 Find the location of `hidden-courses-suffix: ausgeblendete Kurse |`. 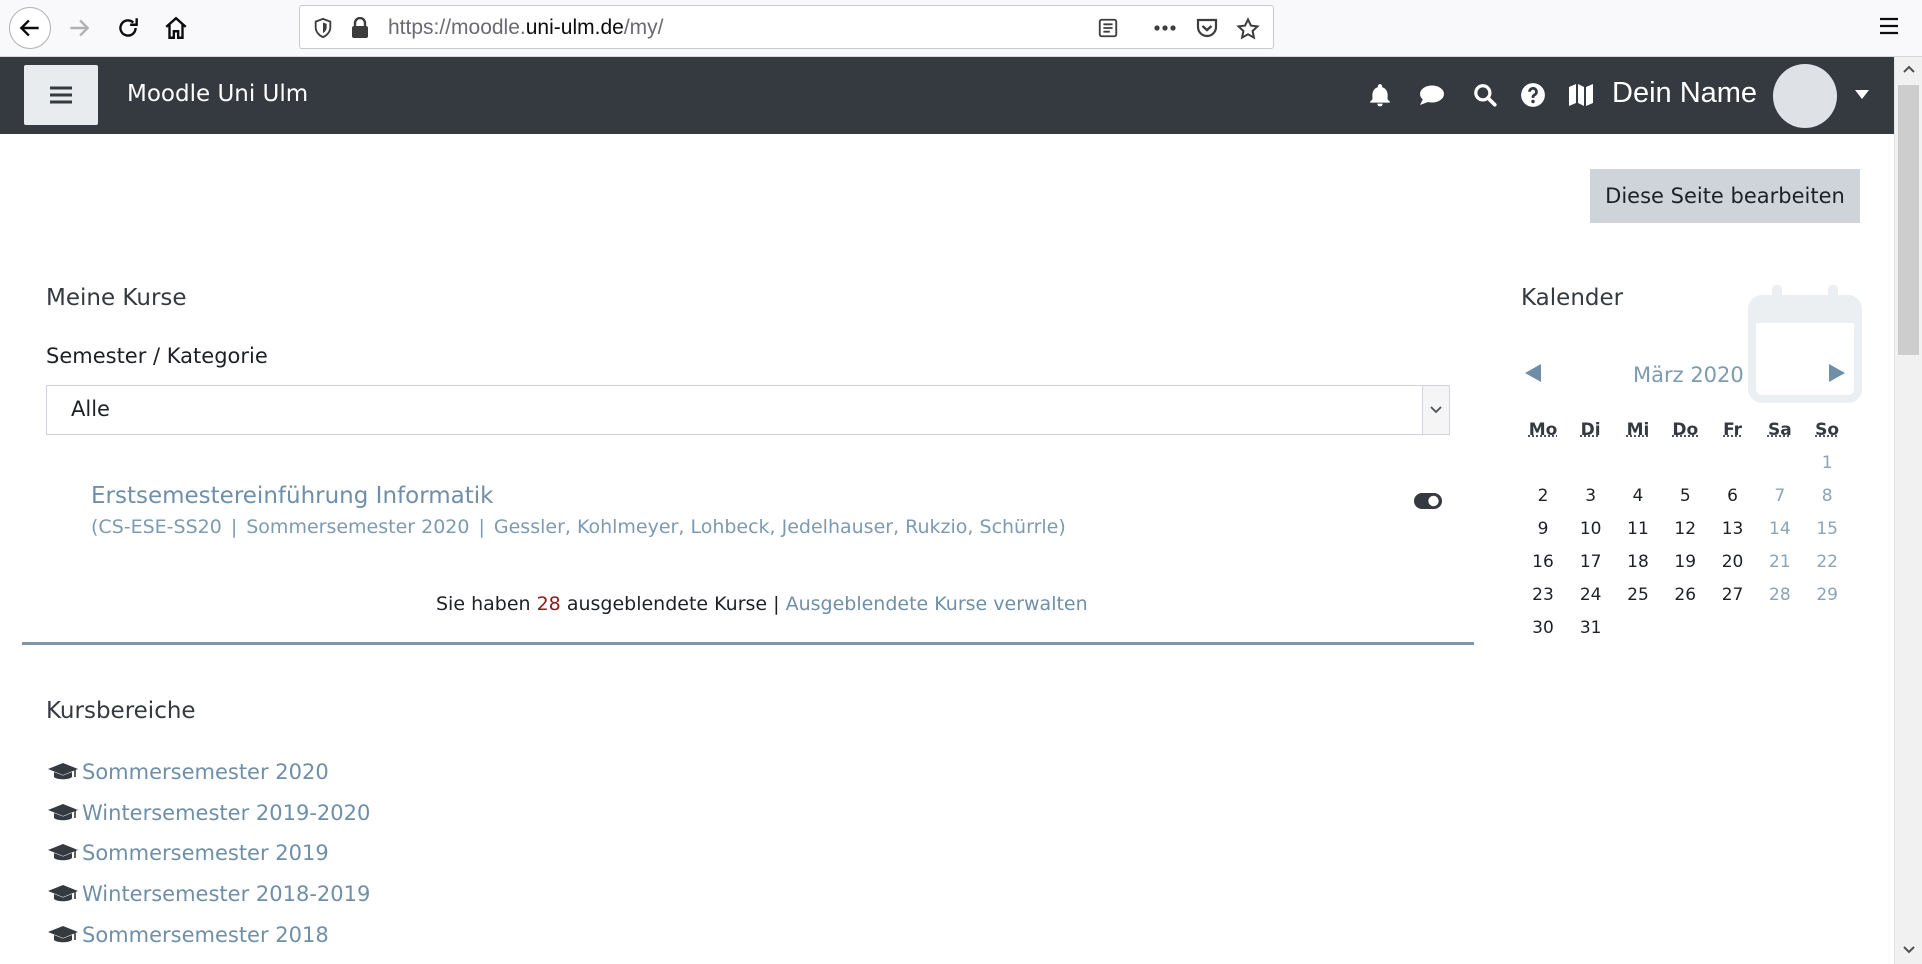

hidden-courses-suffix: ausgeblendete Kurse | is located at coordinates (673, 604).